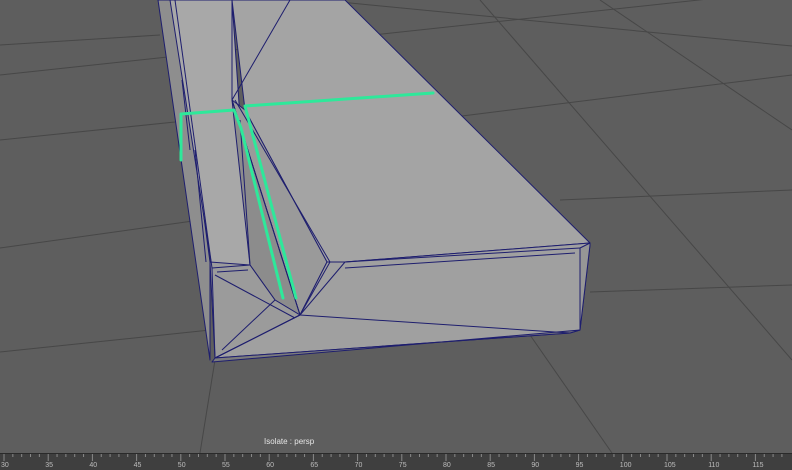  What do you see at coordinates (5, 465) in the screenshot?
I see `time-slider-tick-label: 30` at bounding box center [5, 465].